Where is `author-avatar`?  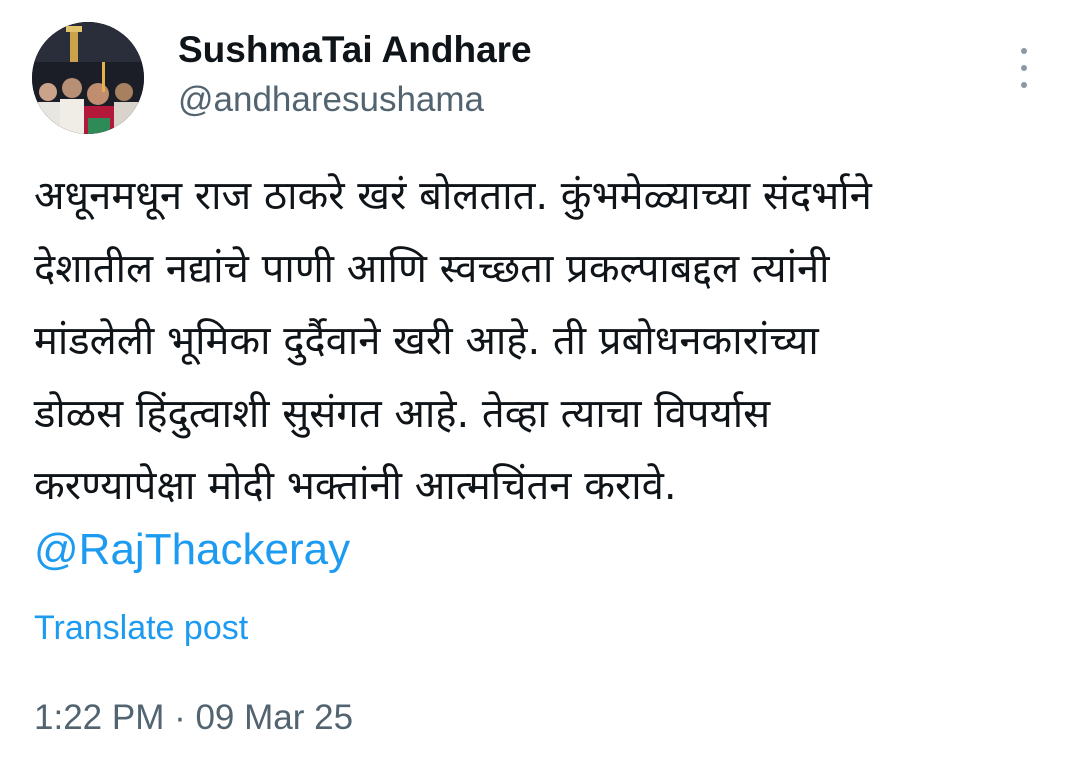 author-avatar is located at coordinates (88, 78).